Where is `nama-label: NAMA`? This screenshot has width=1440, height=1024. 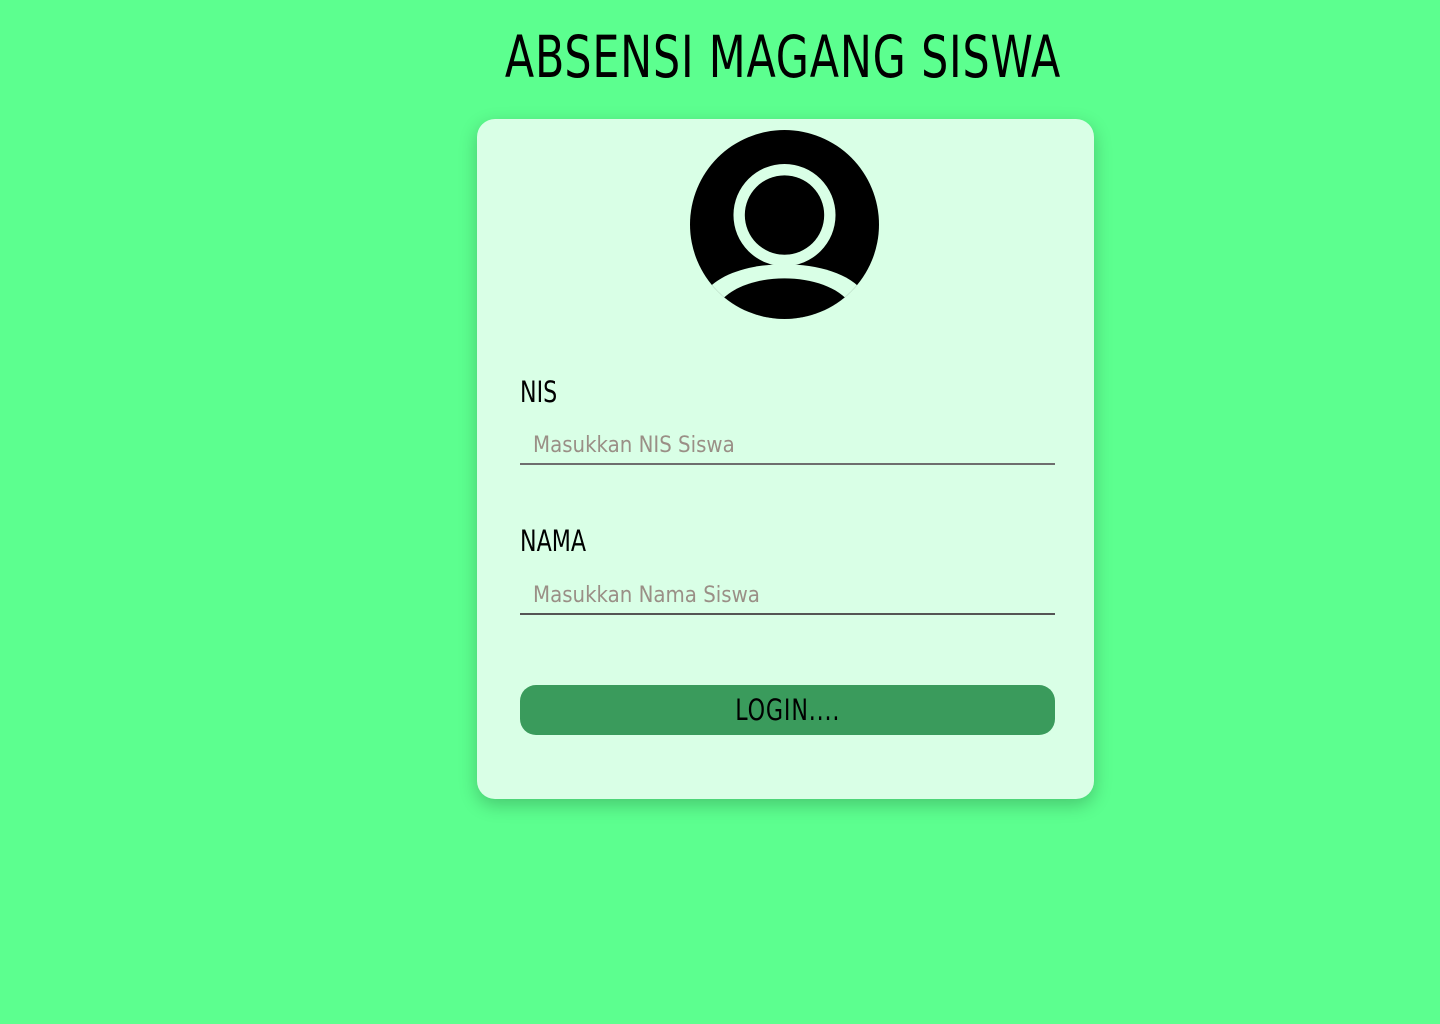 nama-label: NAMA is located at coordinates (553, 541).